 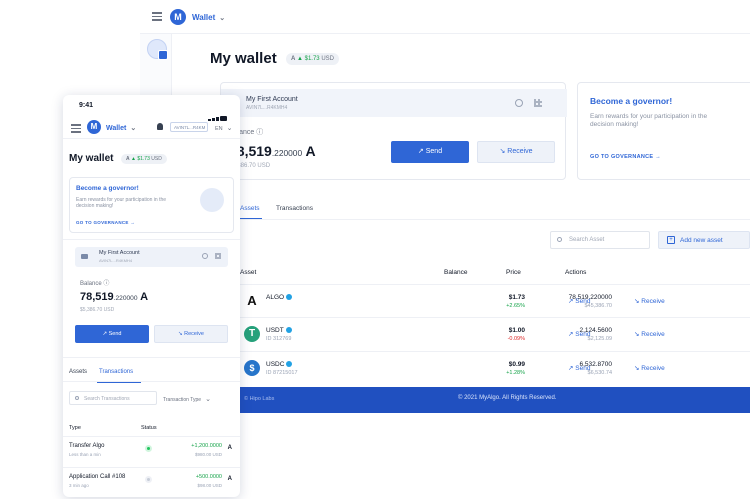 I want to click on col-asset: Asset, so click(x=248, y=272).